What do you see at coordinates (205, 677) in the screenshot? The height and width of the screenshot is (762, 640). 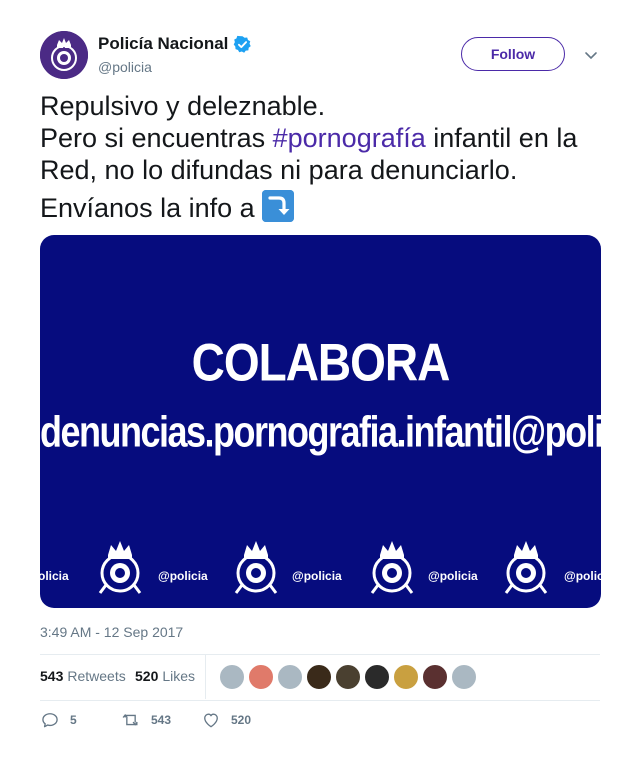 I see `stats-separator` at bounding box center [205, 677].